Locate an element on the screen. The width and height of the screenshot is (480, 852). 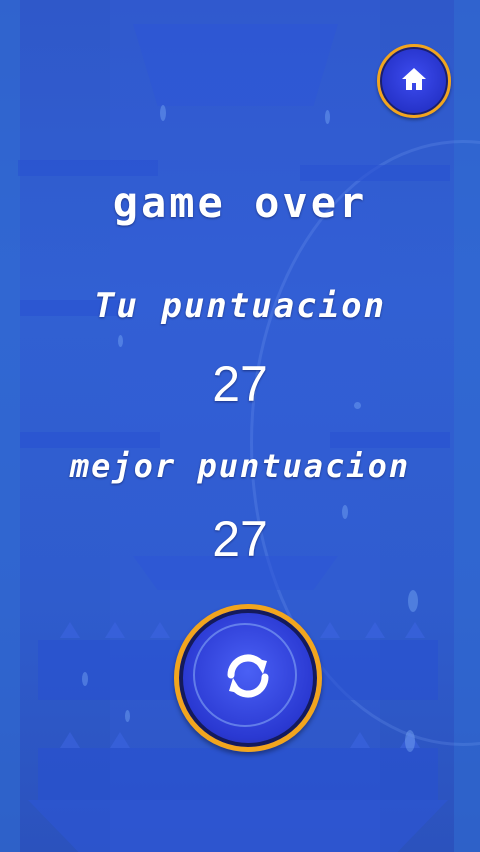
left-pillar is located at coordinates (10, 426).